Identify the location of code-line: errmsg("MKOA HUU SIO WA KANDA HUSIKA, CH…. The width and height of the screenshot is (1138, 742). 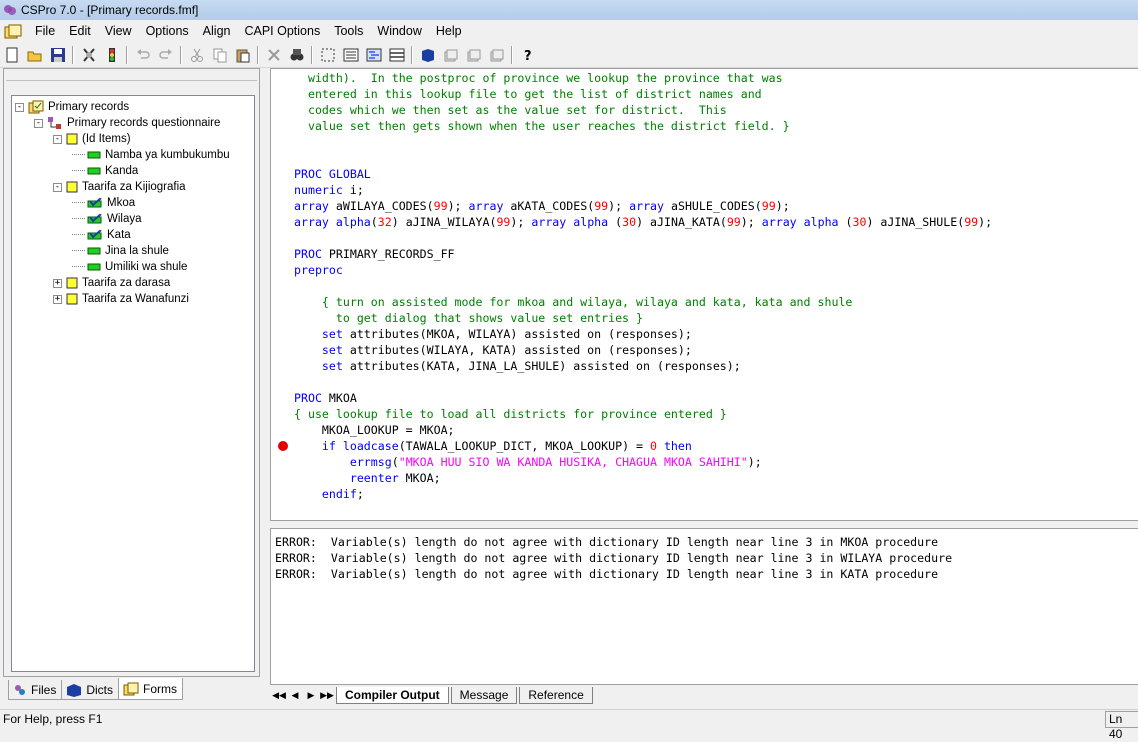
(528, 462).